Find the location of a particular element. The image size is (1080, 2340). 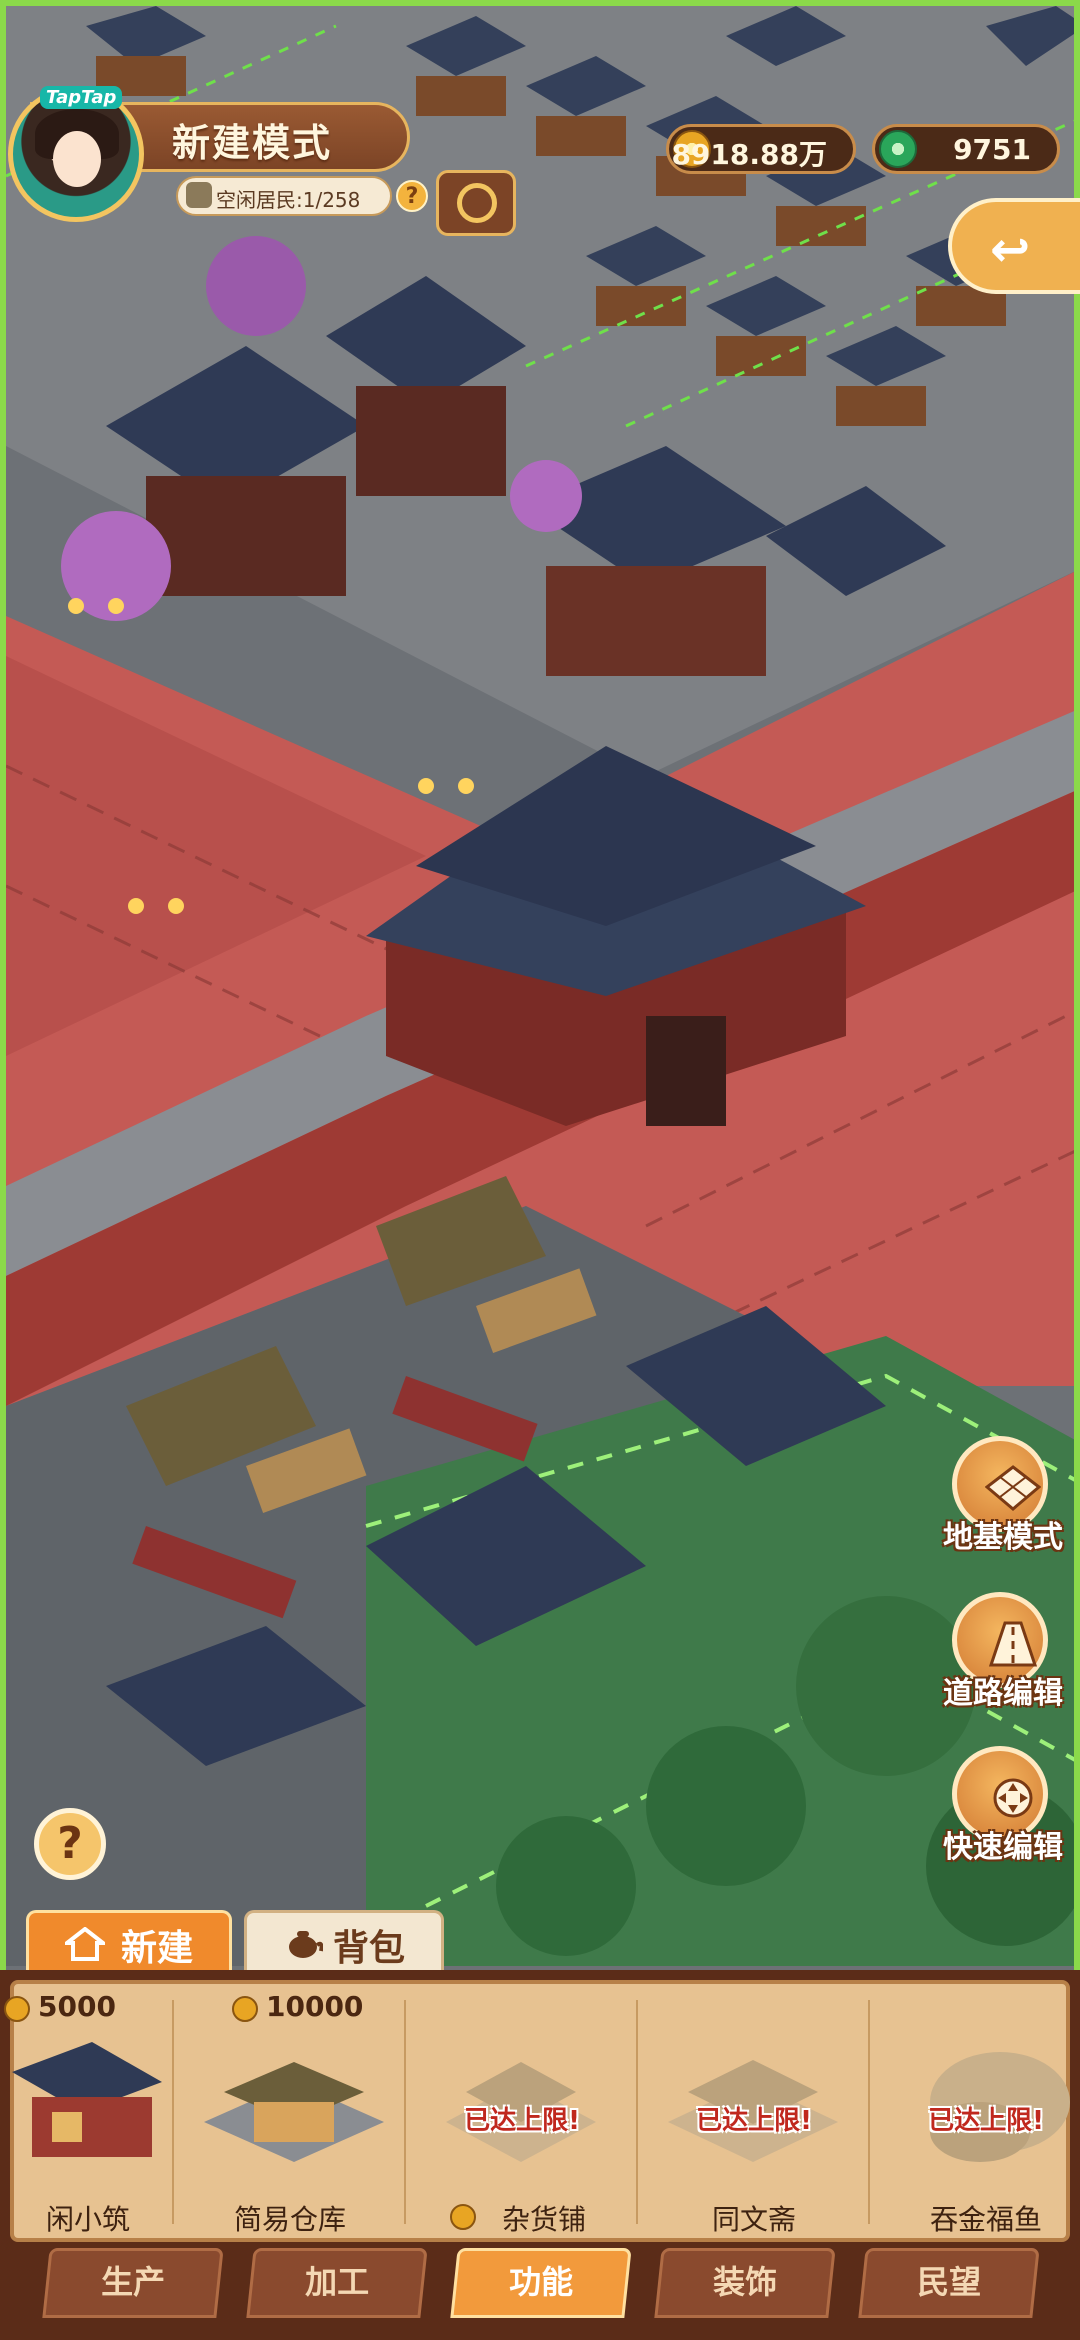

category-tab-reputation: 民望 is located at coordinates (949, 2283).